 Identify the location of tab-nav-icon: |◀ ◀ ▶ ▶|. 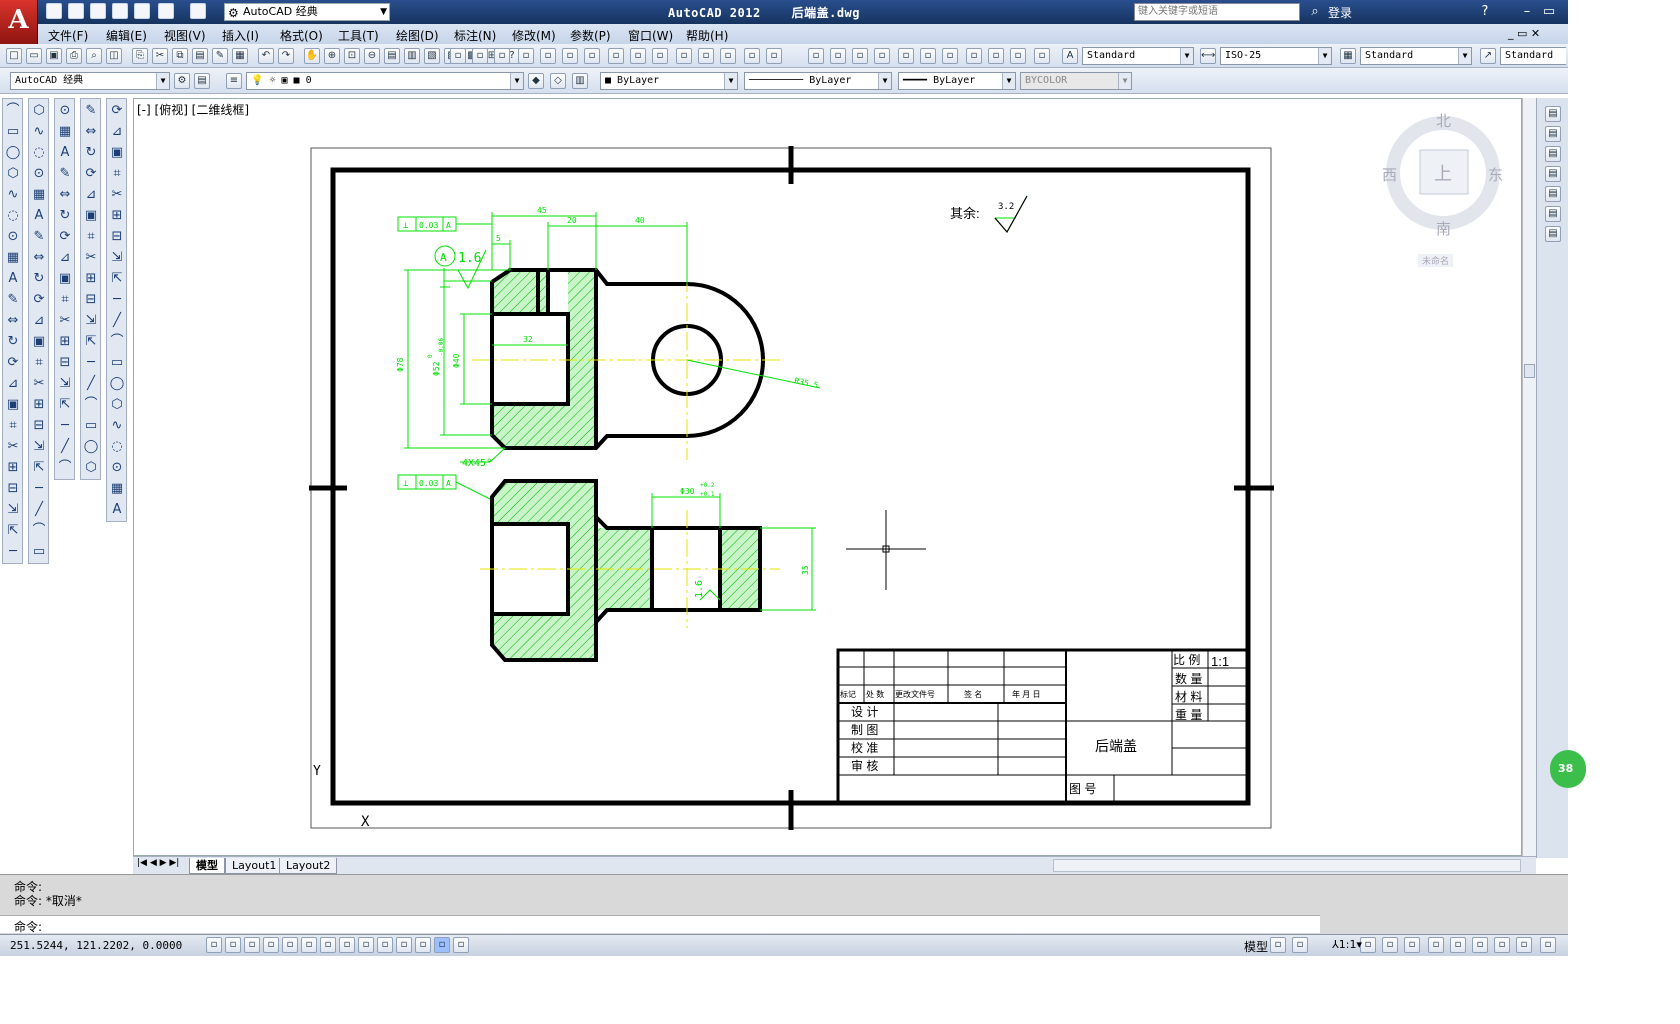
(158, 863).